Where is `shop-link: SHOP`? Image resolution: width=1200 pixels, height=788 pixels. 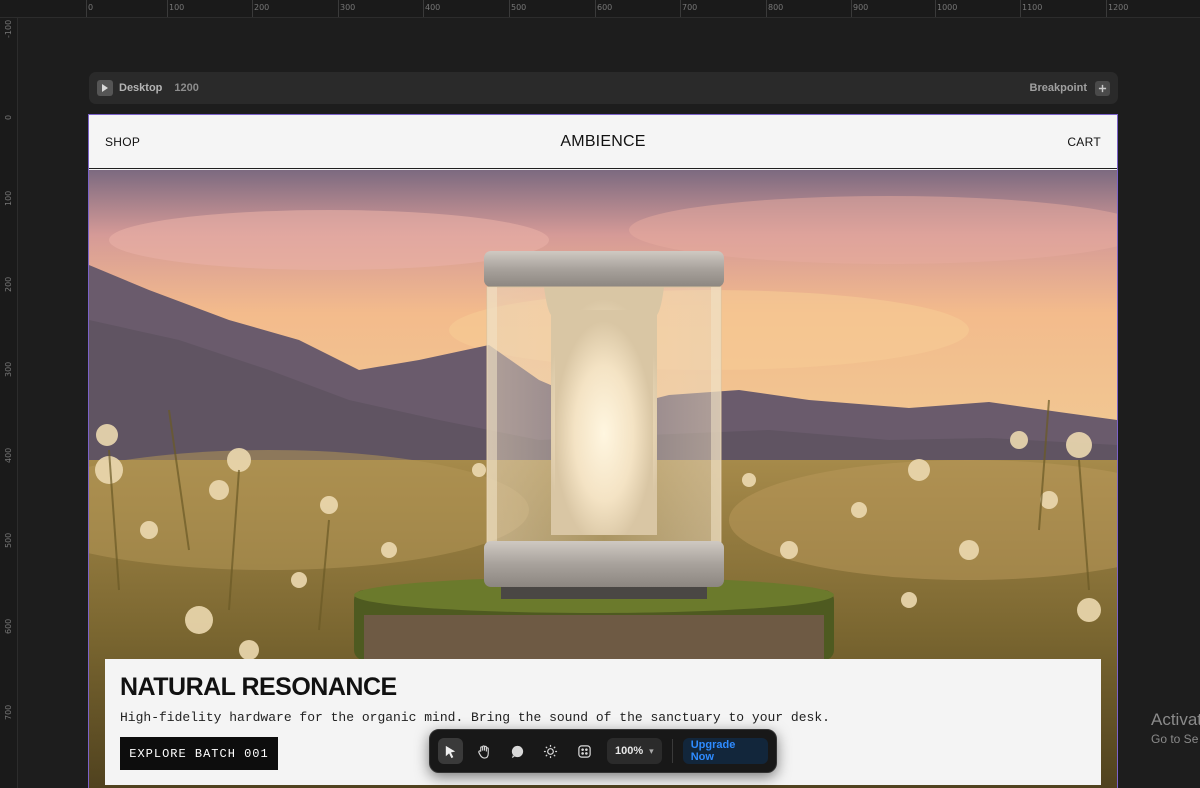
shop-link: SHOP is located at coordinates (122, 142).